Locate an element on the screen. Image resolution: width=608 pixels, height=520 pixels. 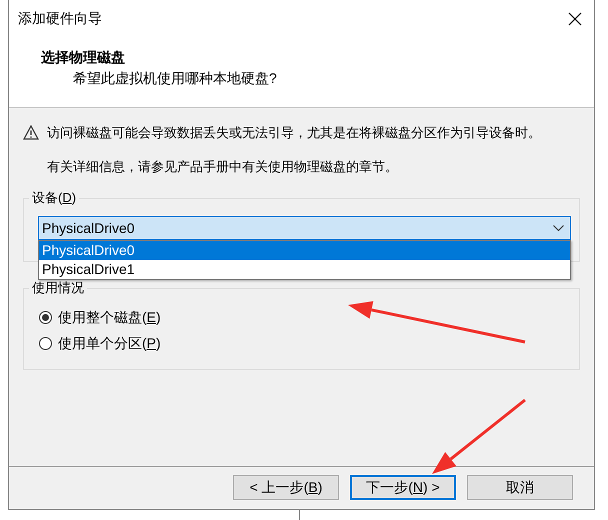
page-heading: 选择物理磁盘 is located at coordinates (83, 57).